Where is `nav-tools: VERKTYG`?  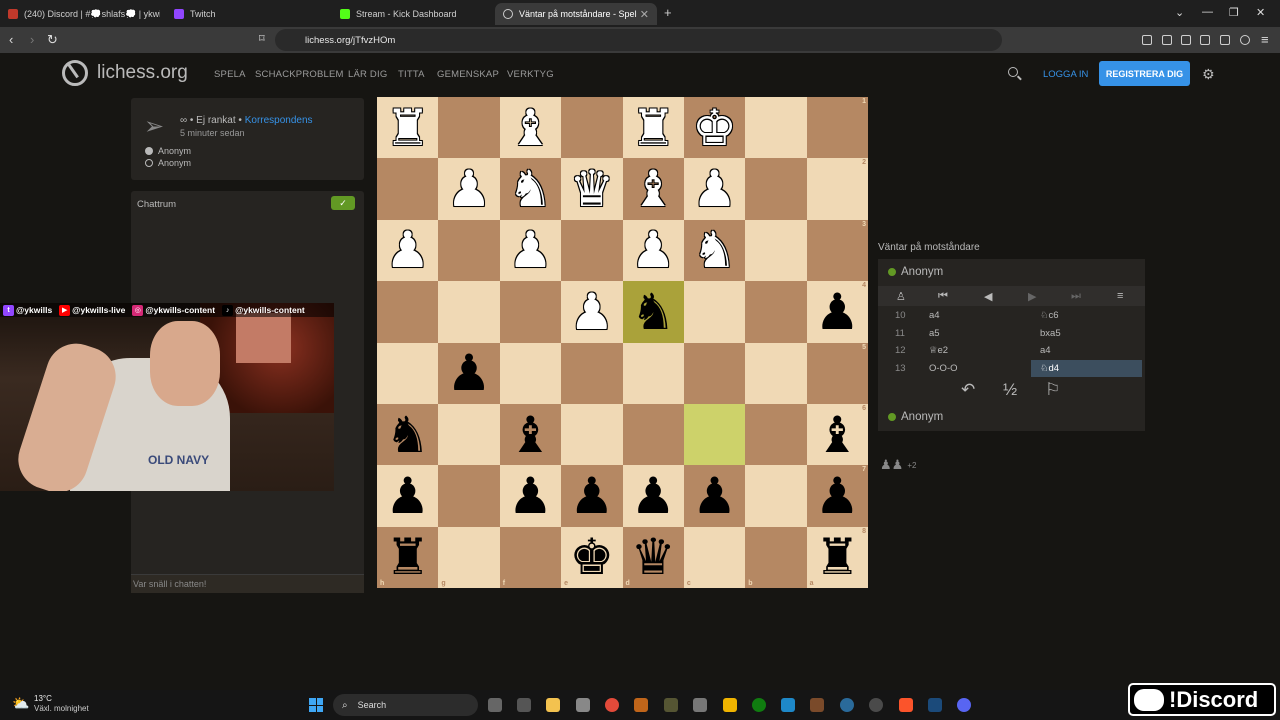 nav-tools: VERKTYG is located at coordinates (530, 74).